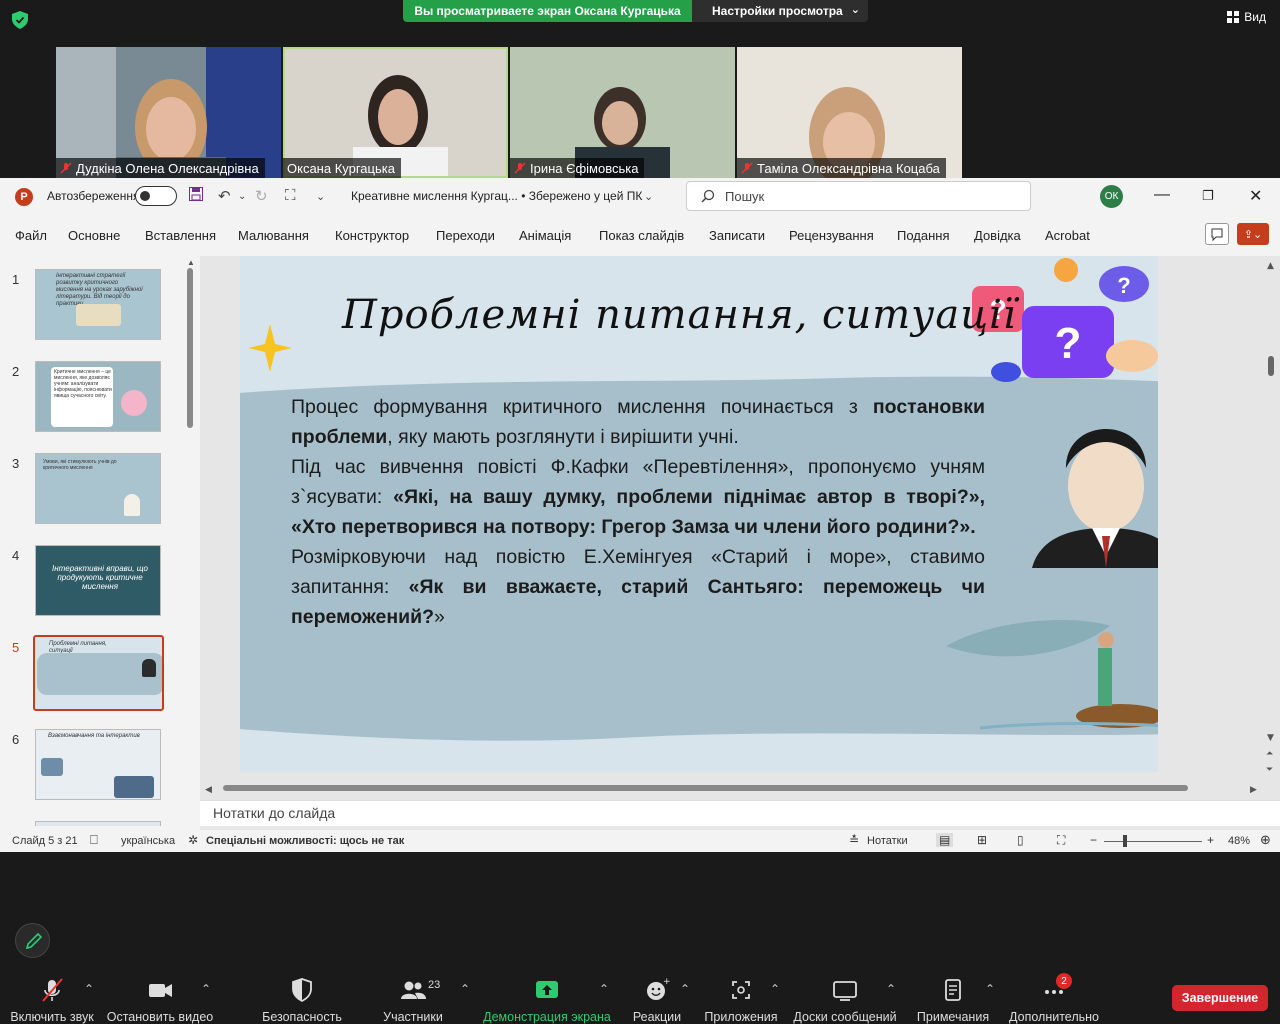  What do you see at coordinates (641, 235) in the screenshot?
I see `tab-slide-show: Показ слайдів` at bounding box center [641, 235].